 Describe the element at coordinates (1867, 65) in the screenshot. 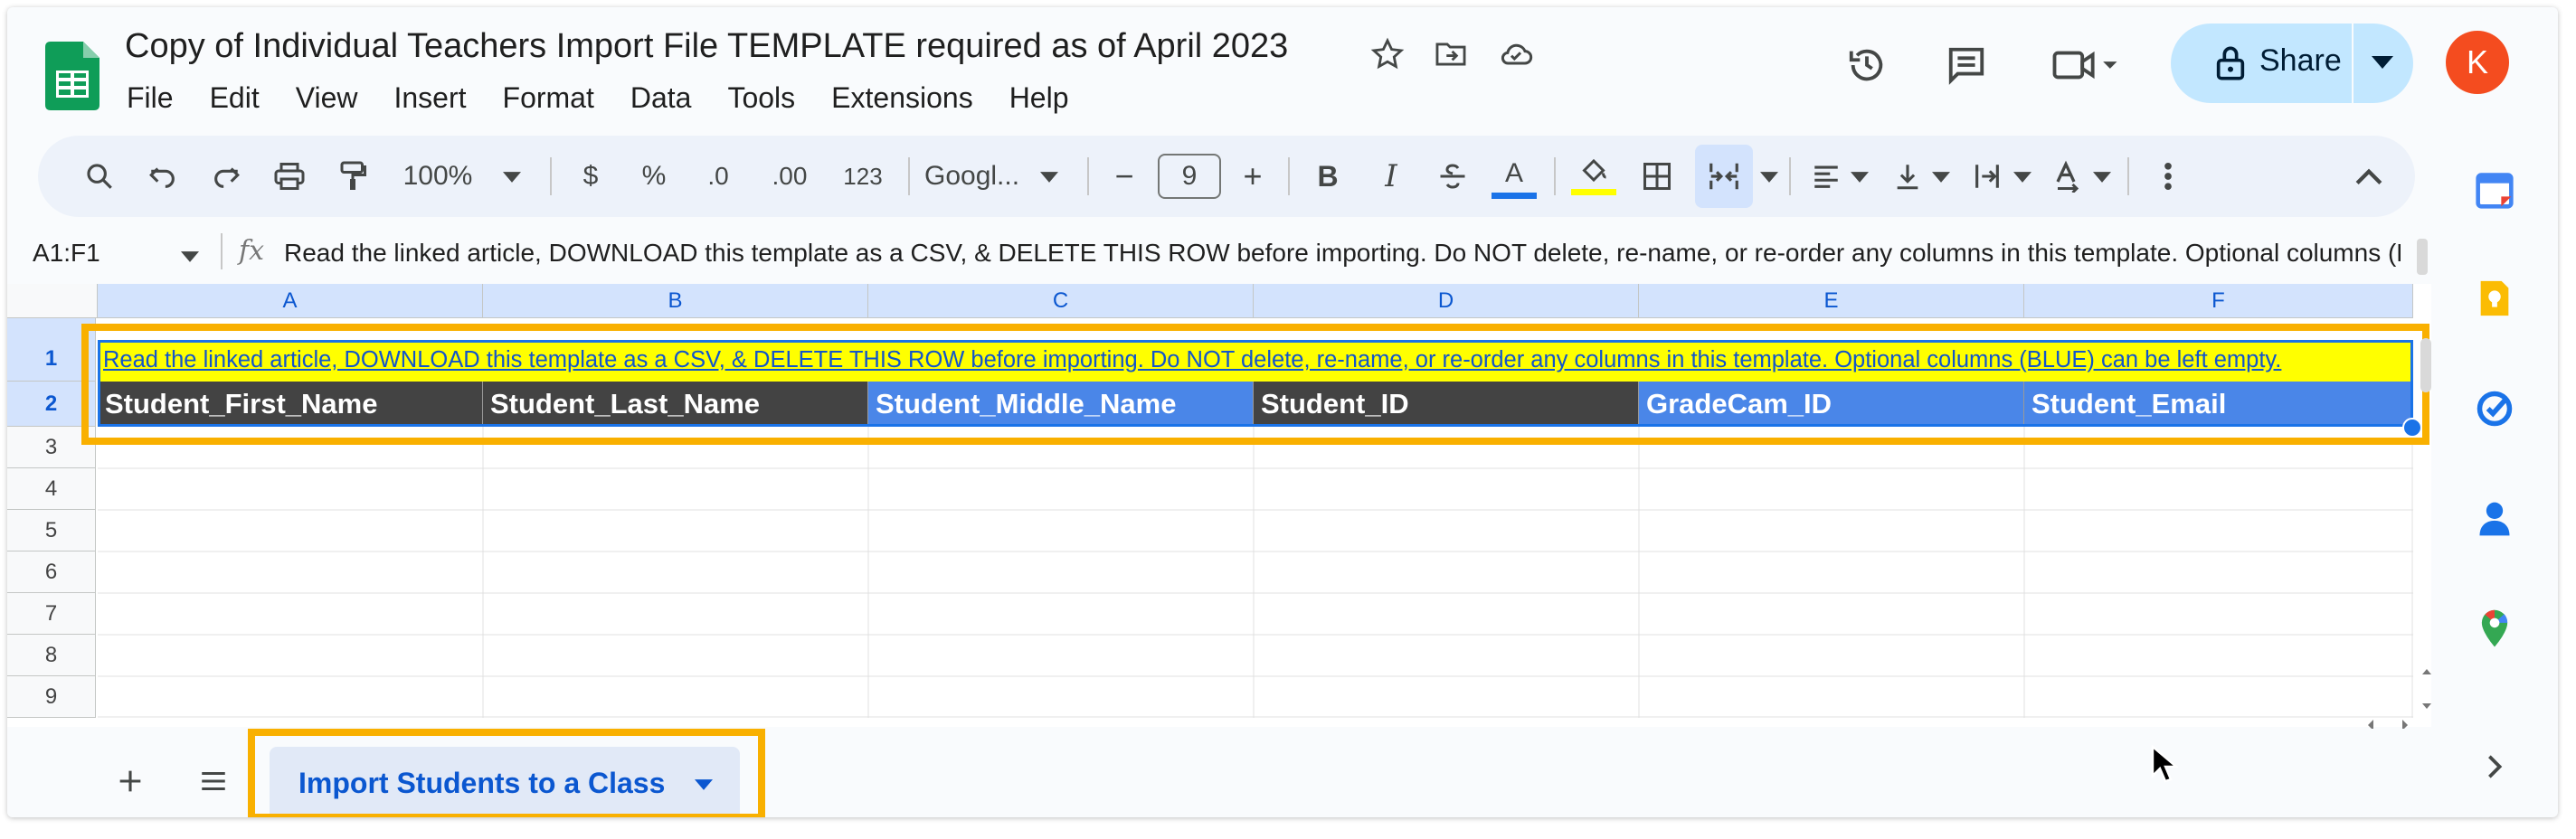

I see `version-history-icon` at that location.